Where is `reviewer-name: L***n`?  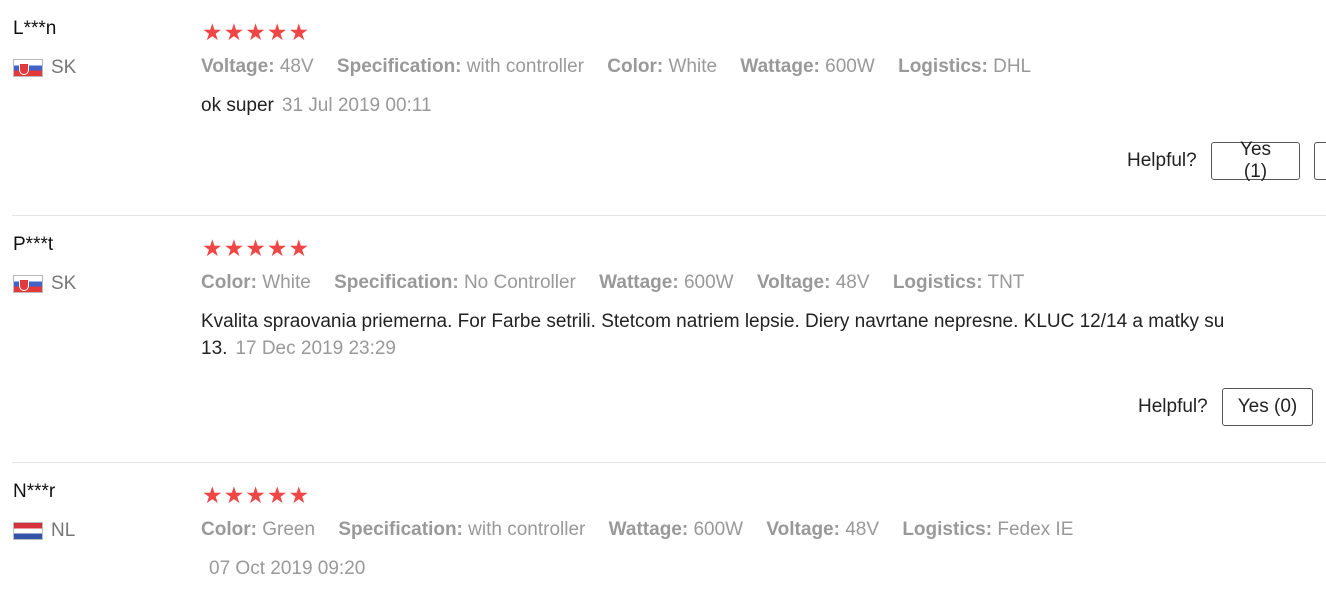 reviewer-name: L***n is located at coordinates (35, 28).